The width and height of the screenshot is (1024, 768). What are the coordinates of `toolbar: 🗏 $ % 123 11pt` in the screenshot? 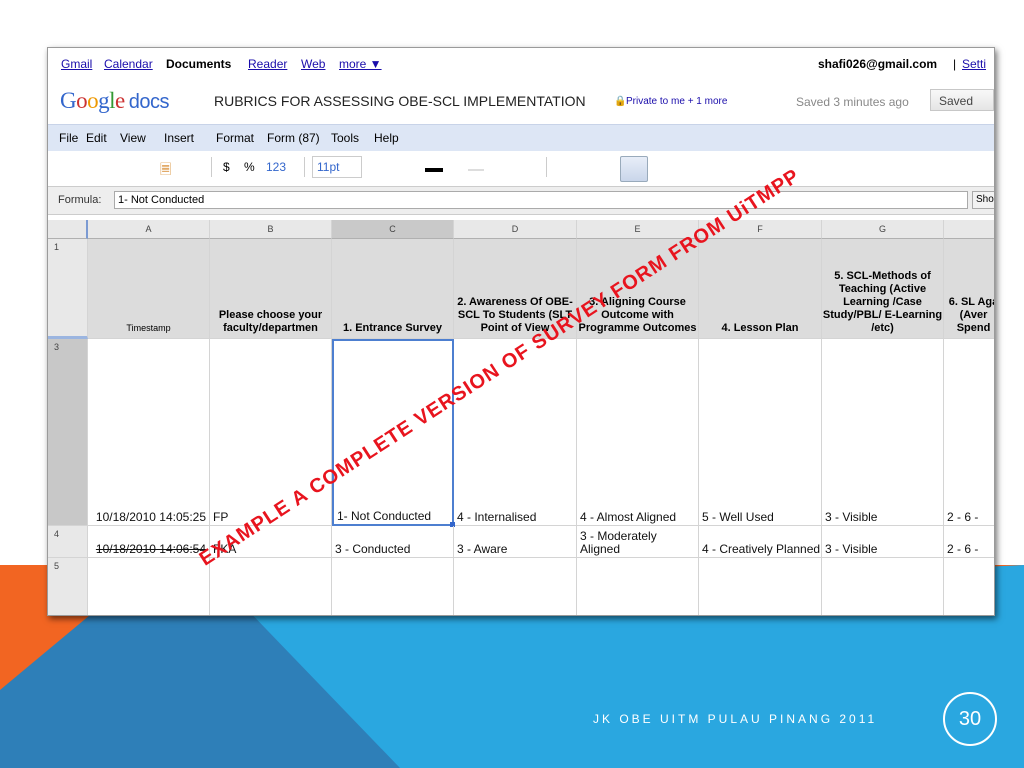 It's located at (521, 168).